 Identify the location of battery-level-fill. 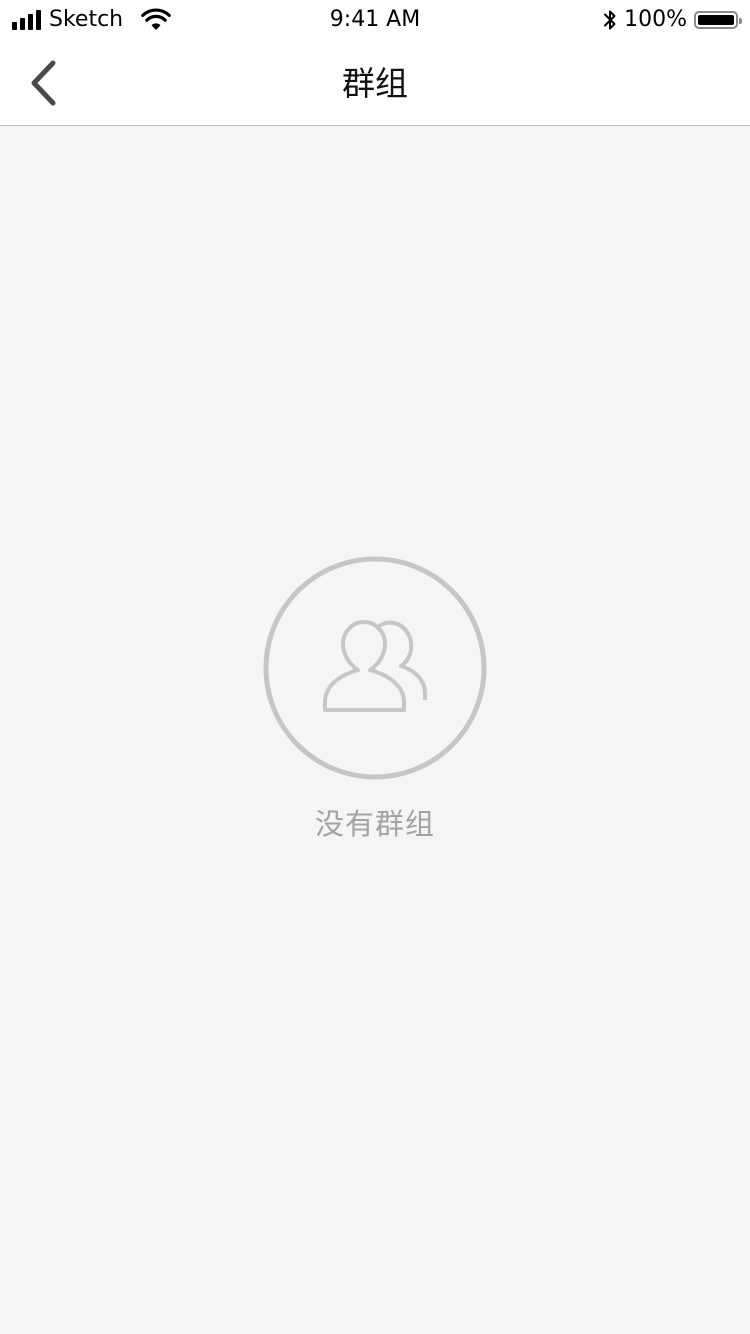
(716, 20).